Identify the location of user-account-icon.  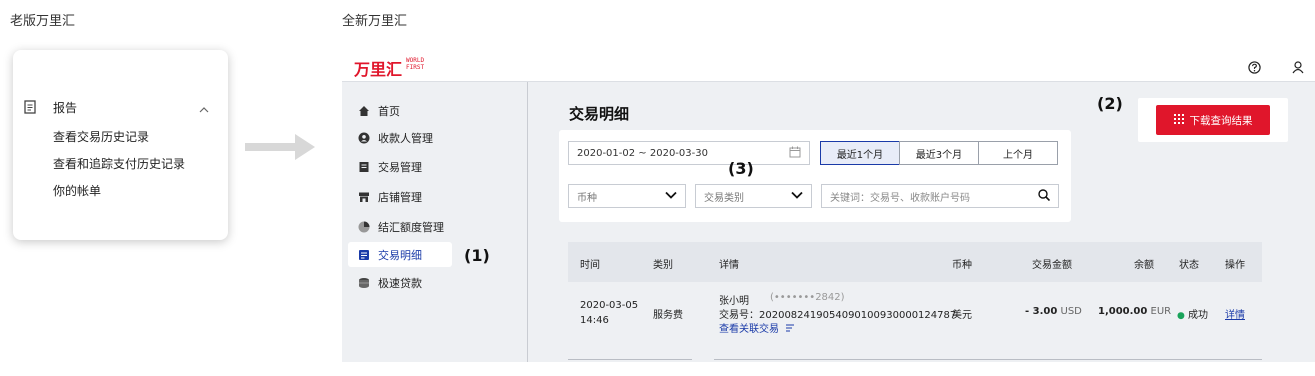
(1298, 68).